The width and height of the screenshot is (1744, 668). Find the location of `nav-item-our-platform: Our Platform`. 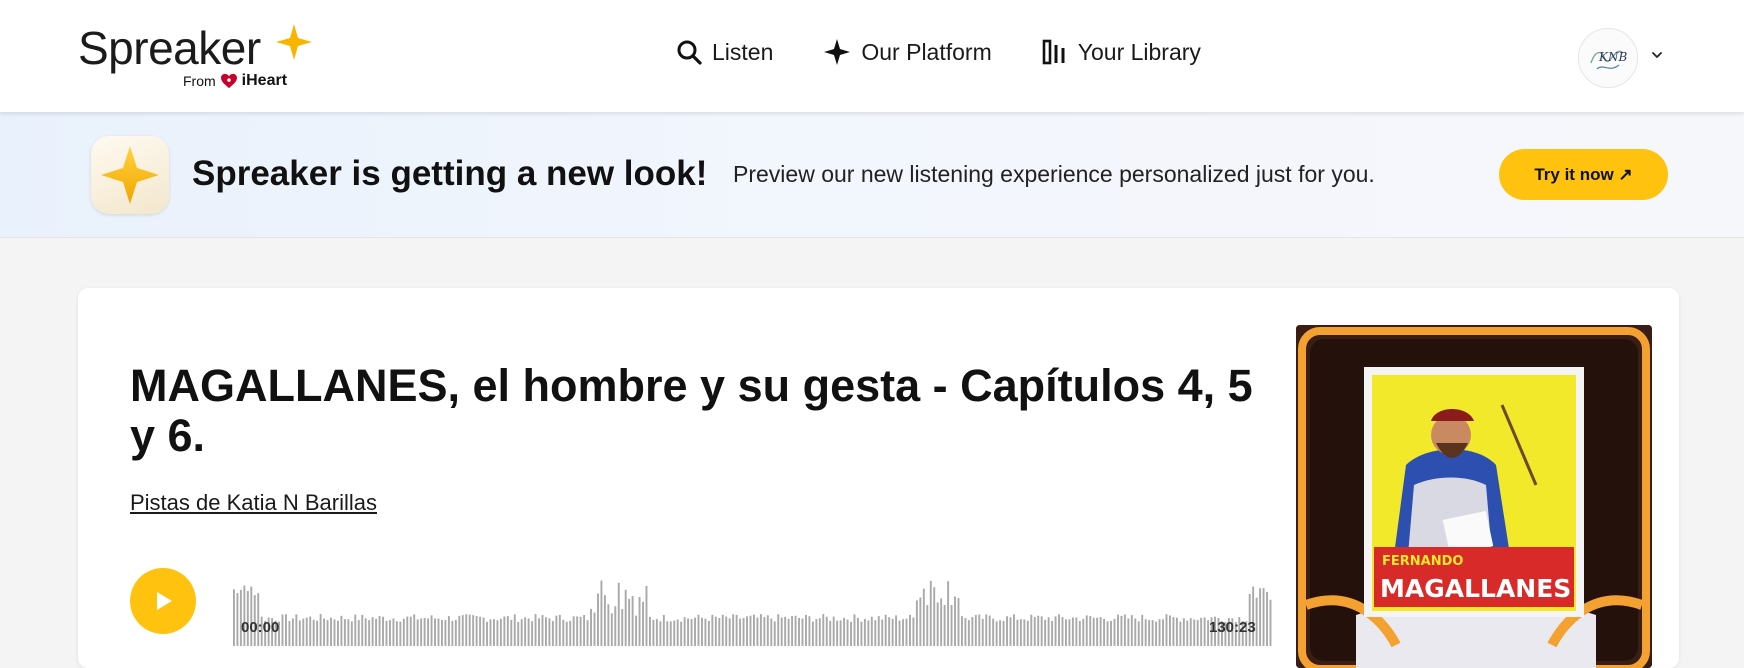

nav-item-our-platform: Our Platform is located at coordinates (907, 52).